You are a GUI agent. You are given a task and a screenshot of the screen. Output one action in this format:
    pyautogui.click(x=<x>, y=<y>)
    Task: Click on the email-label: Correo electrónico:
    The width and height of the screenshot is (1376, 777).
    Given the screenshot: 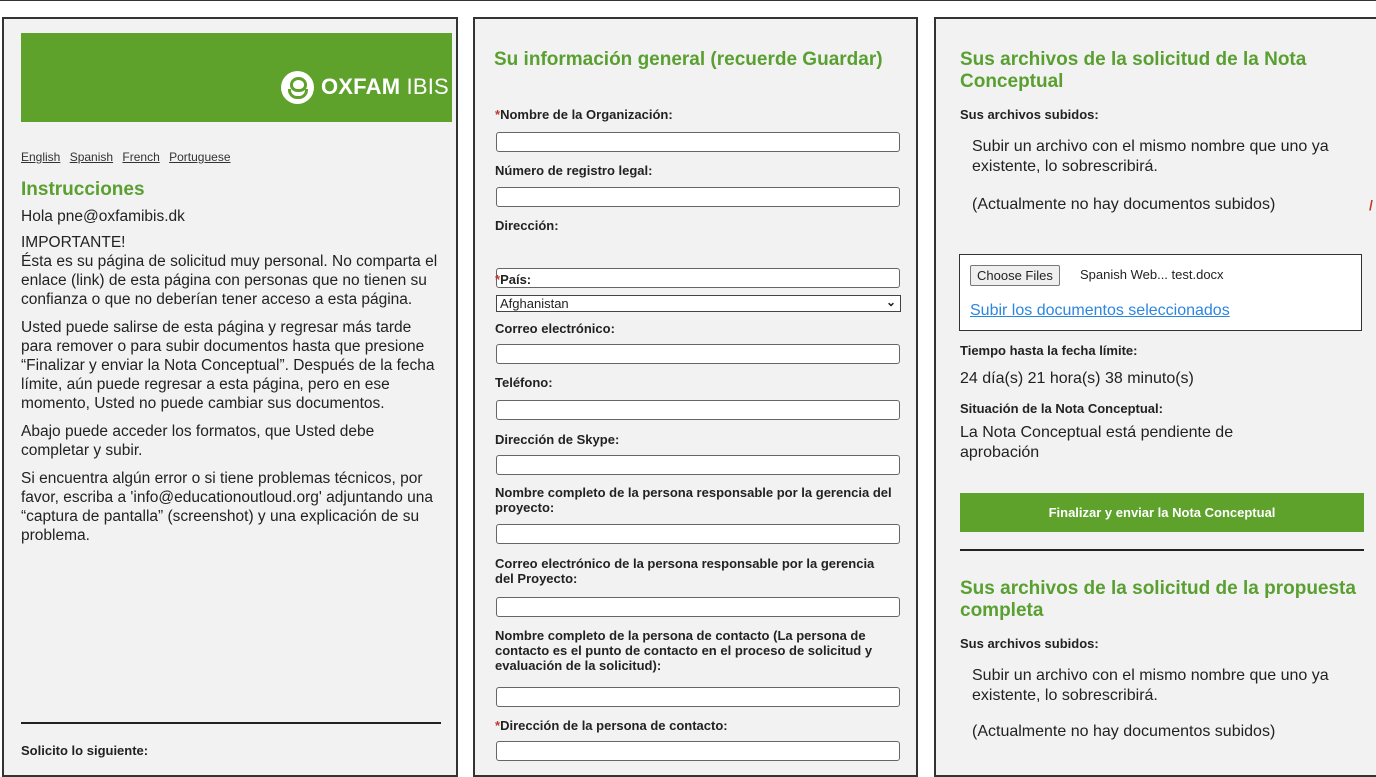 What is the action you would take?
    pyautogui.click(x=555, y=328)
    